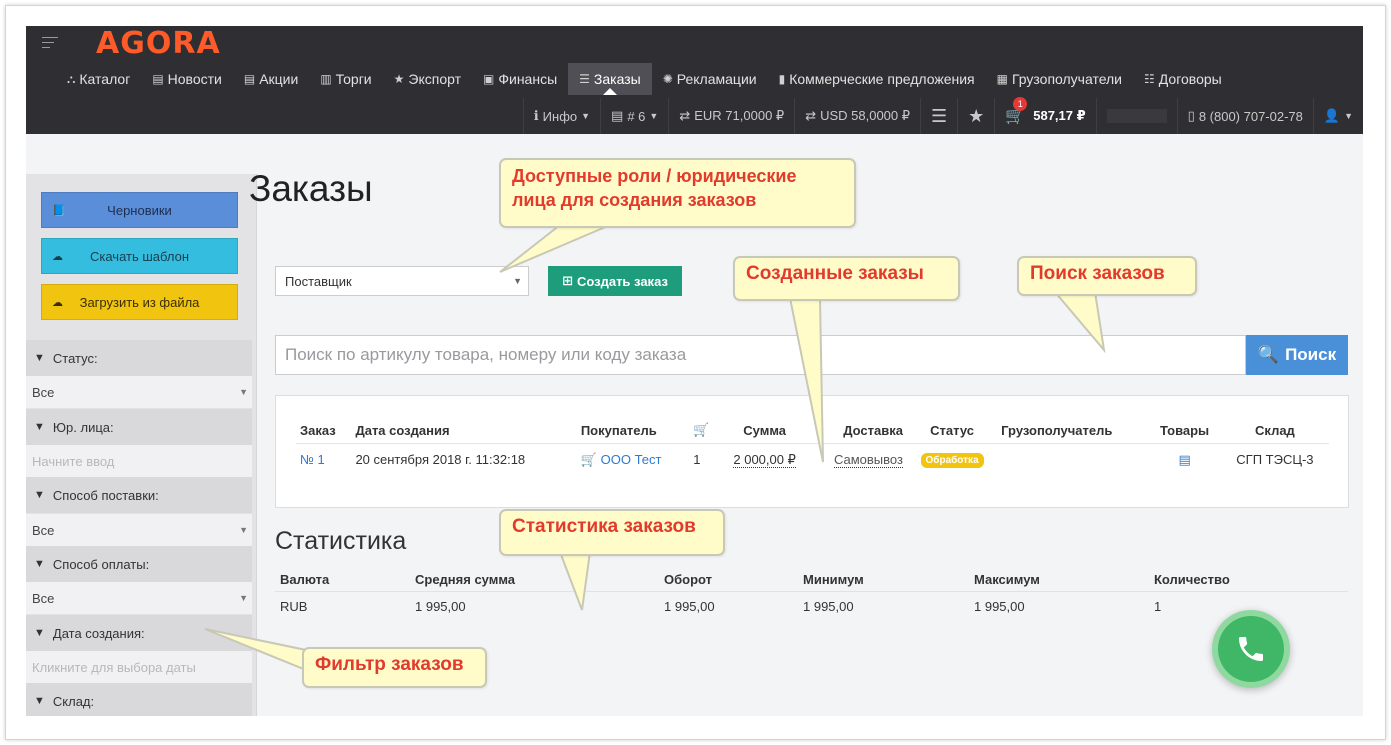 This screenshot has width=1391, height=745. I want to click on filter-delivery-header: ▼ Способ поставки:, so click(139, 495).